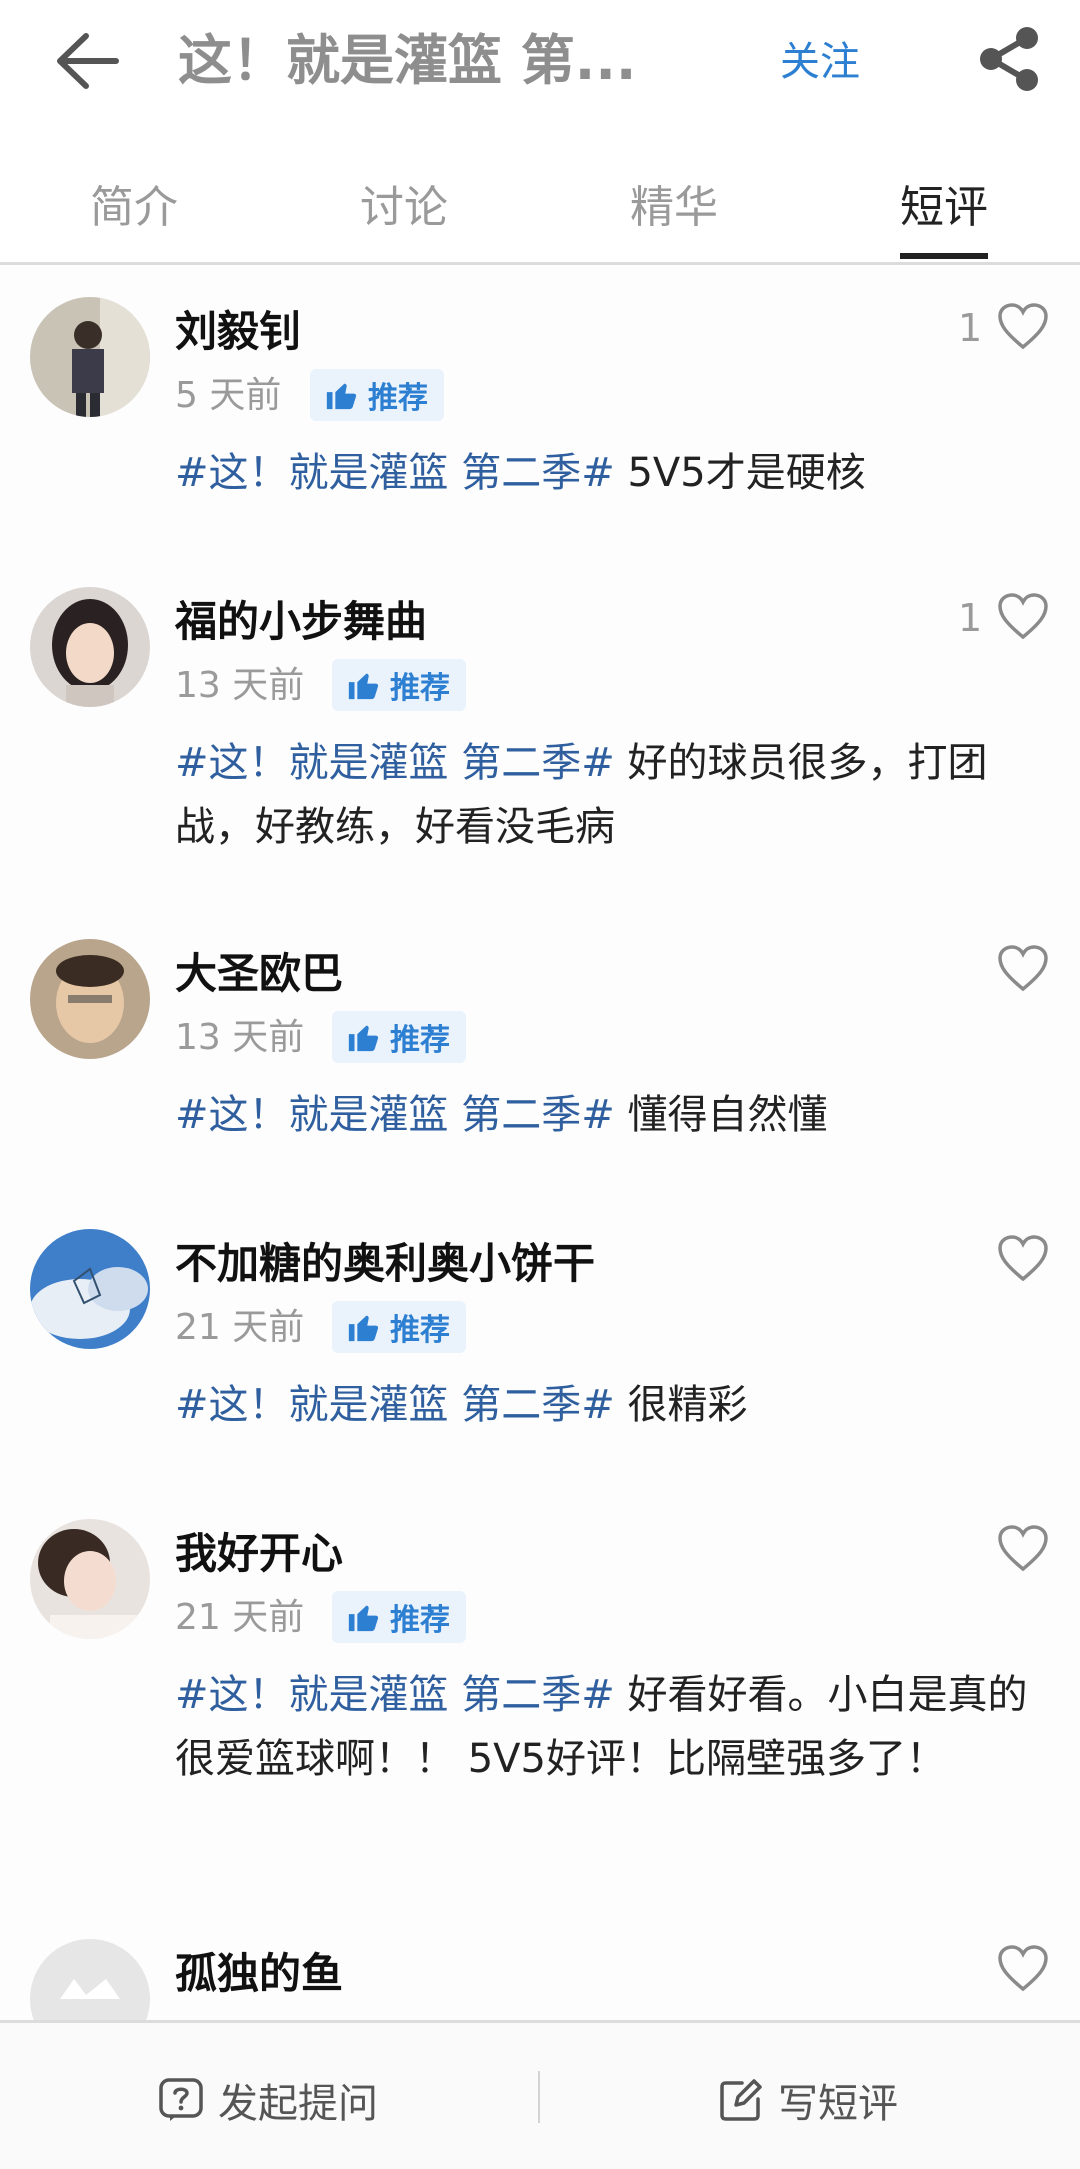 The width and height of the screenshot is (1080, 2169). Describe the element at coordinates (1010, 59) in the screenshot. I see `share-icon` at that location.